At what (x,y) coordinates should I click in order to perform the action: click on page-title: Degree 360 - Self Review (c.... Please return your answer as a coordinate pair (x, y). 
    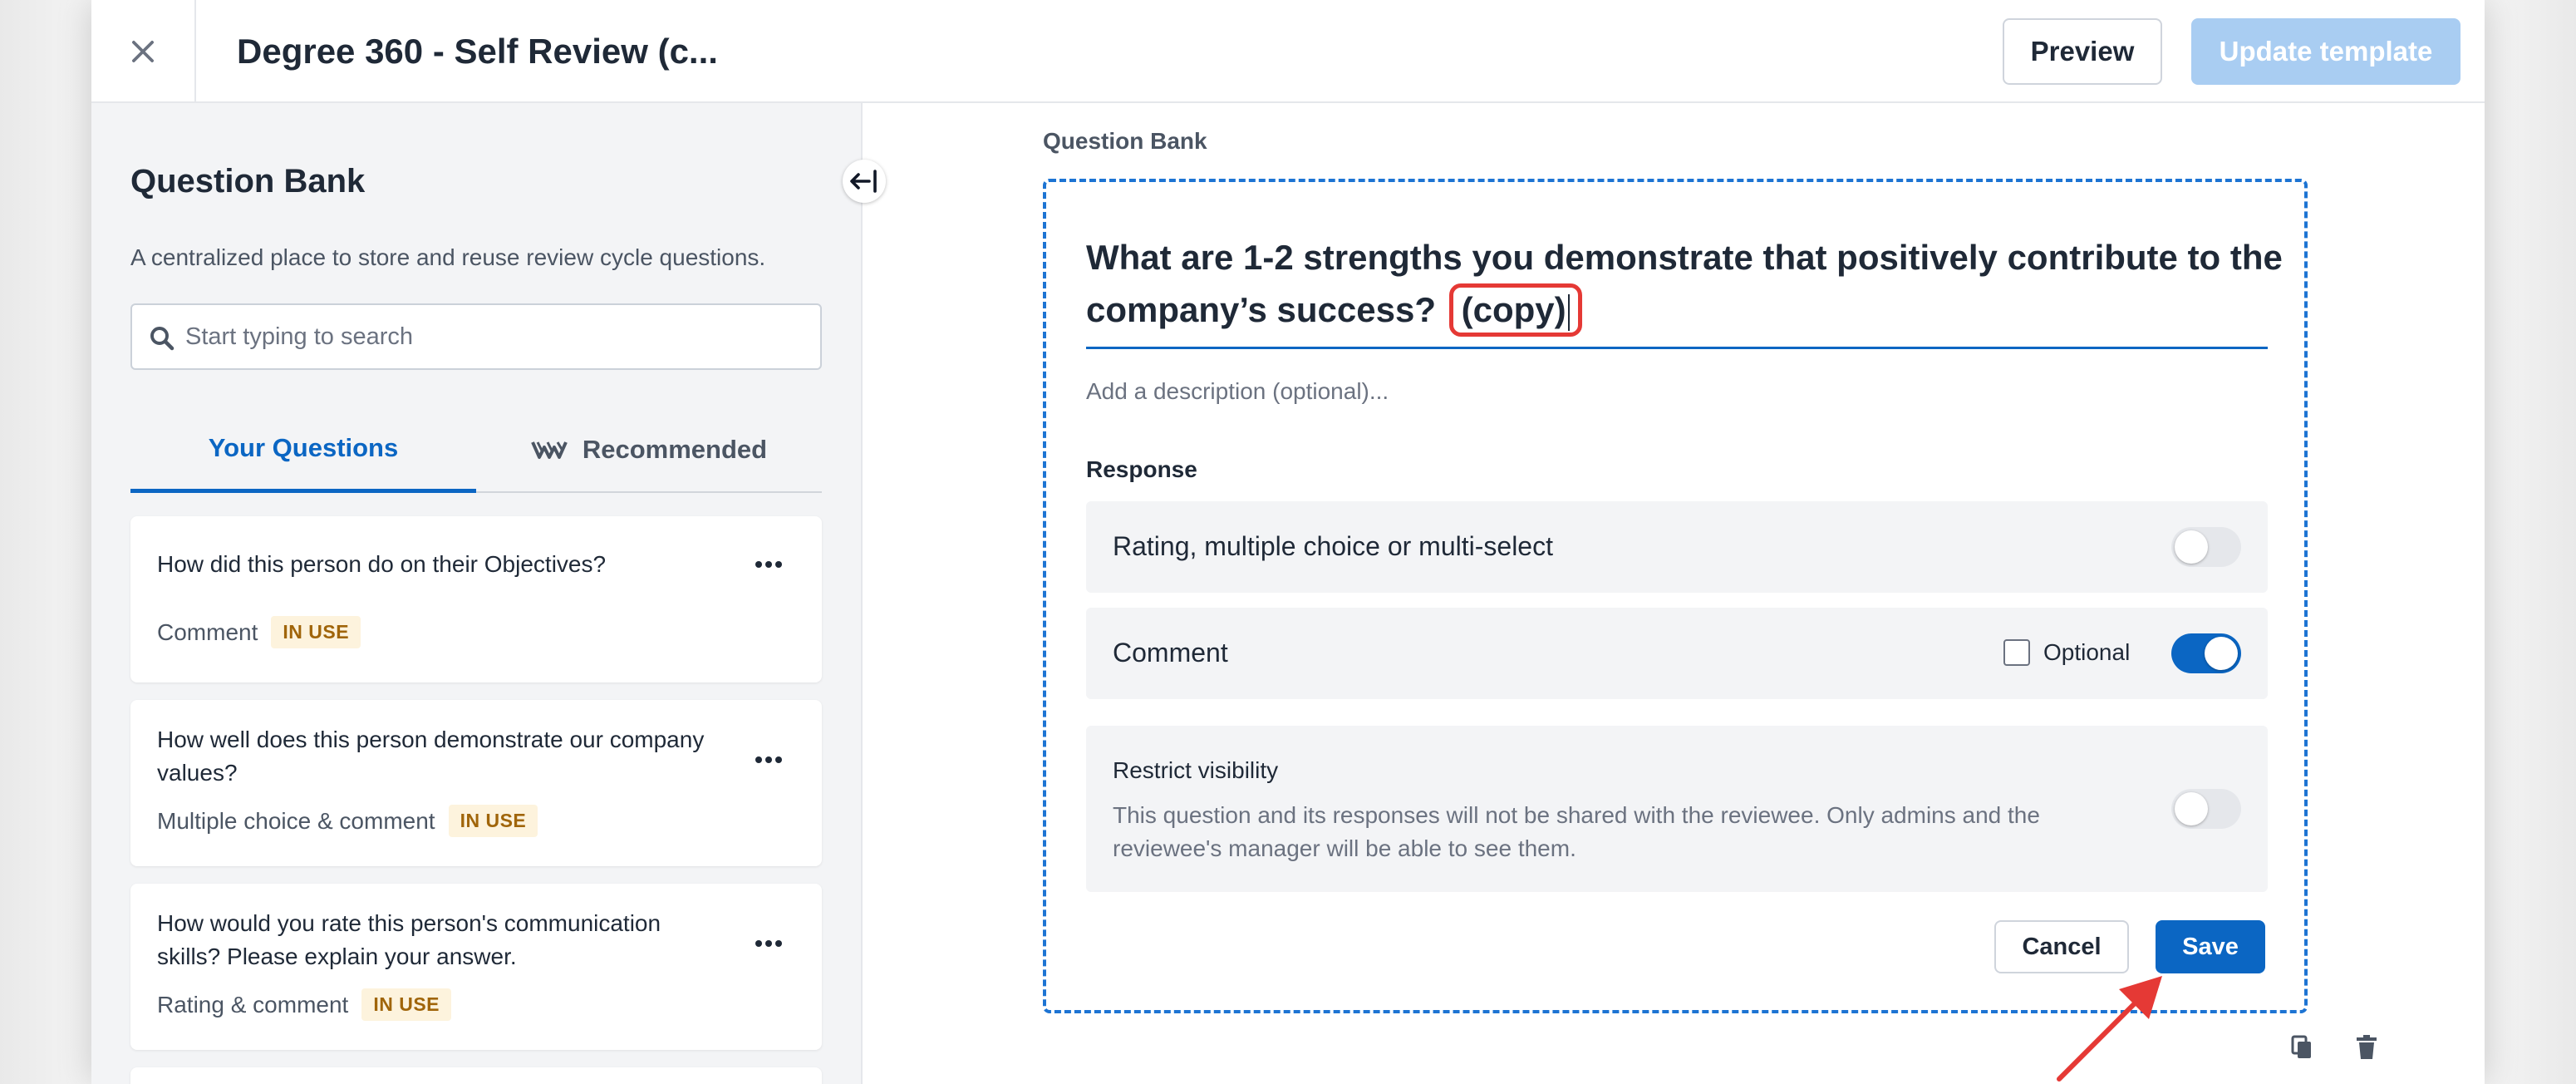
    Looking at the image, I should click on (478, 51).